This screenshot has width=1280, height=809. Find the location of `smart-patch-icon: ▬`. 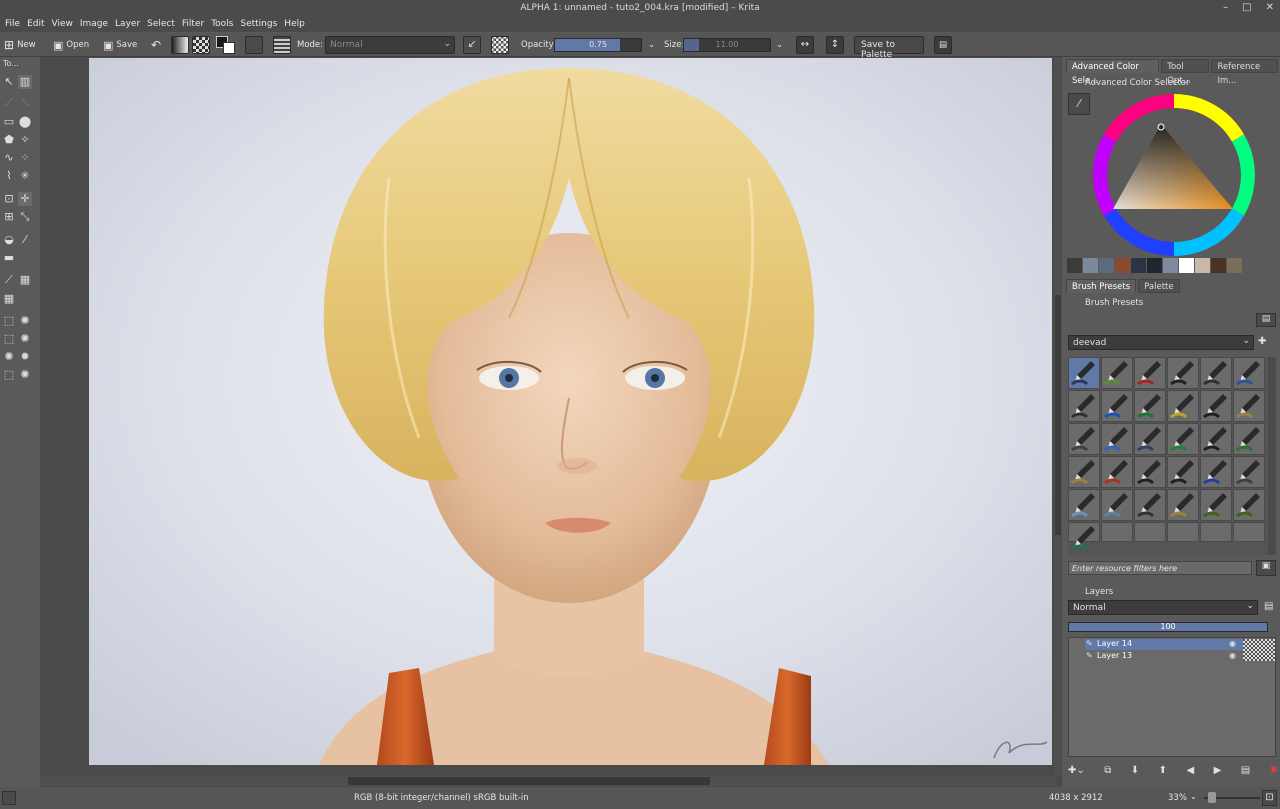

smart-patch-icon: ▬ is located at coordinates (9, 258).